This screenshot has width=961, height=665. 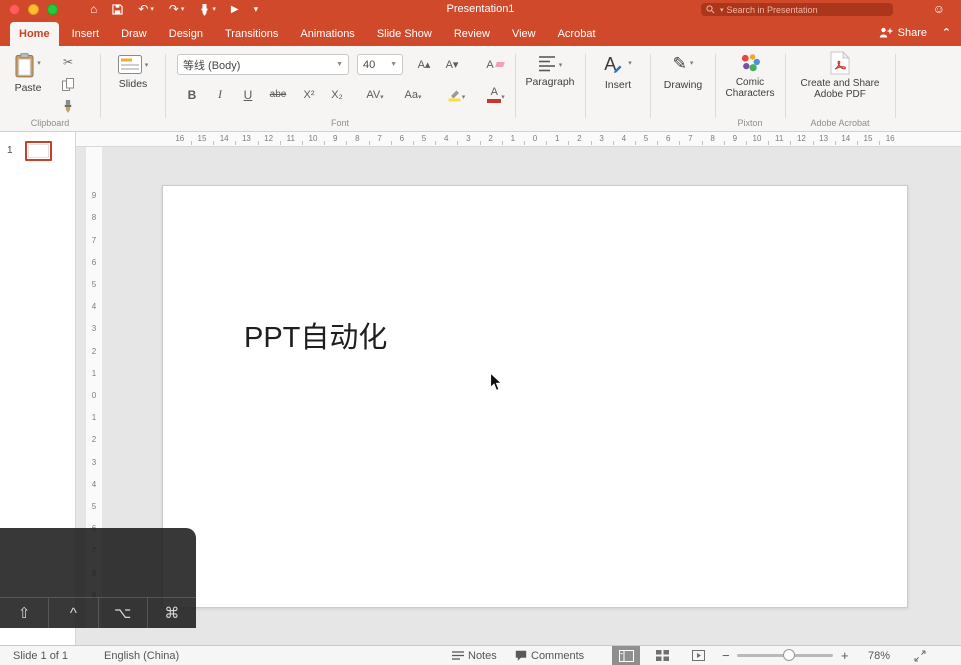 I want to click on comic-characters-group: Comic Characters Pixton, so click(x=750, y=88).